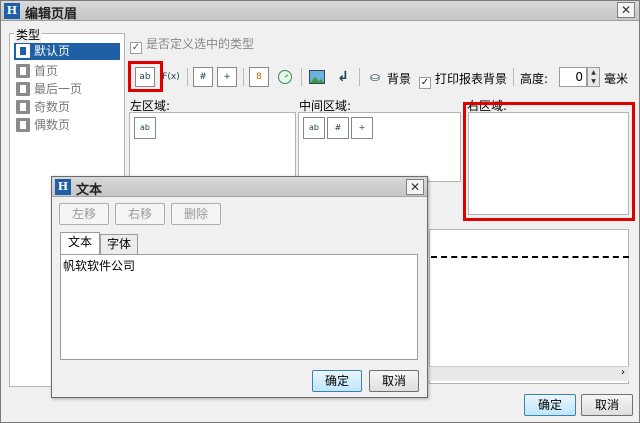  What do you see at coordinates (573, 77) in the screenshot?
I see `height-input: 0` at bounding box center [573, 77].